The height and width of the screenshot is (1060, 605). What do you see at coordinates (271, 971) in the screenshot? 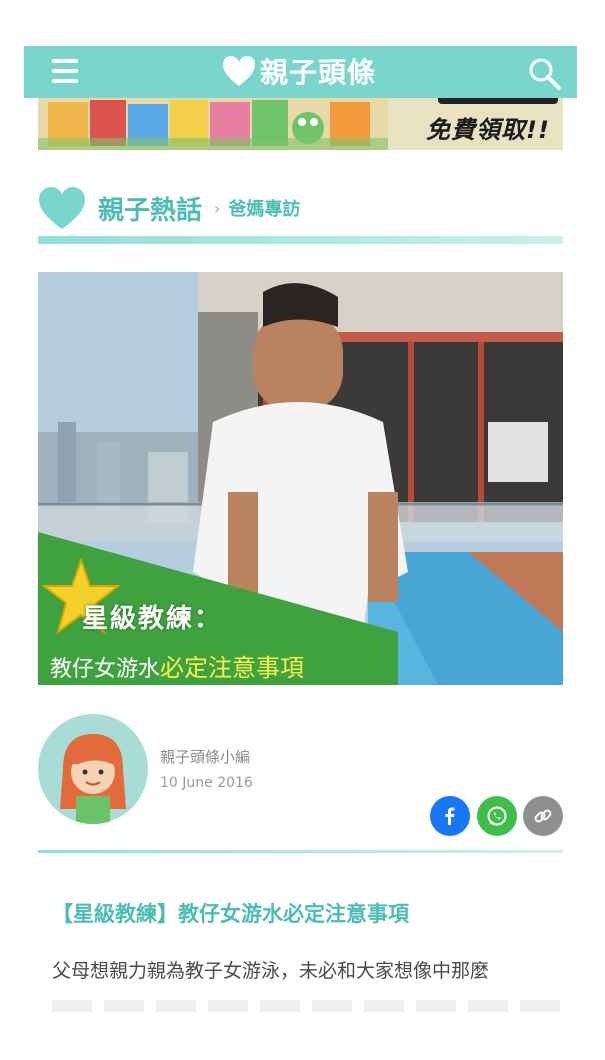
I see `article-body: 父母想親力親為教子女游泳，未必和大家想像中那麼` at bounding box center [271, 971].